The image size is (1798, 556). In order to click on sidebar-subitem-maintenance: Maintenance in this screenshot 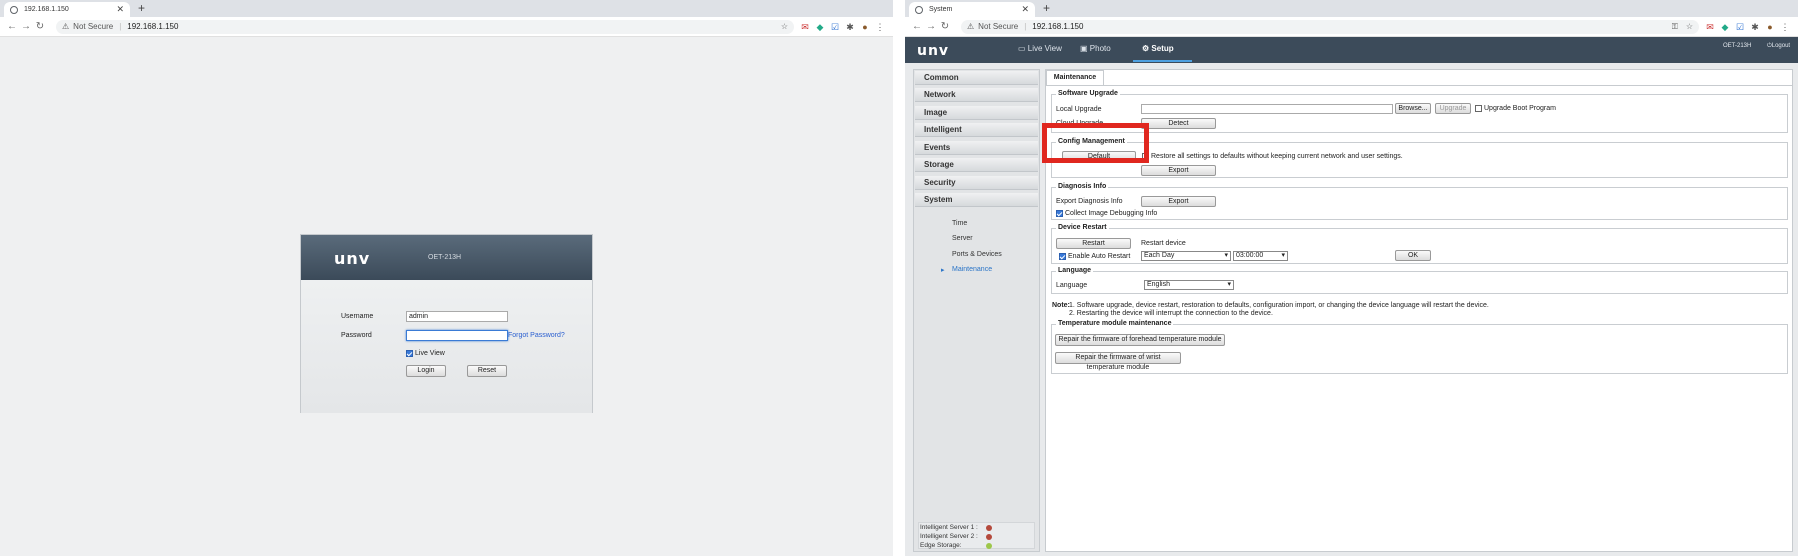, I will do `click(972, 269)`.